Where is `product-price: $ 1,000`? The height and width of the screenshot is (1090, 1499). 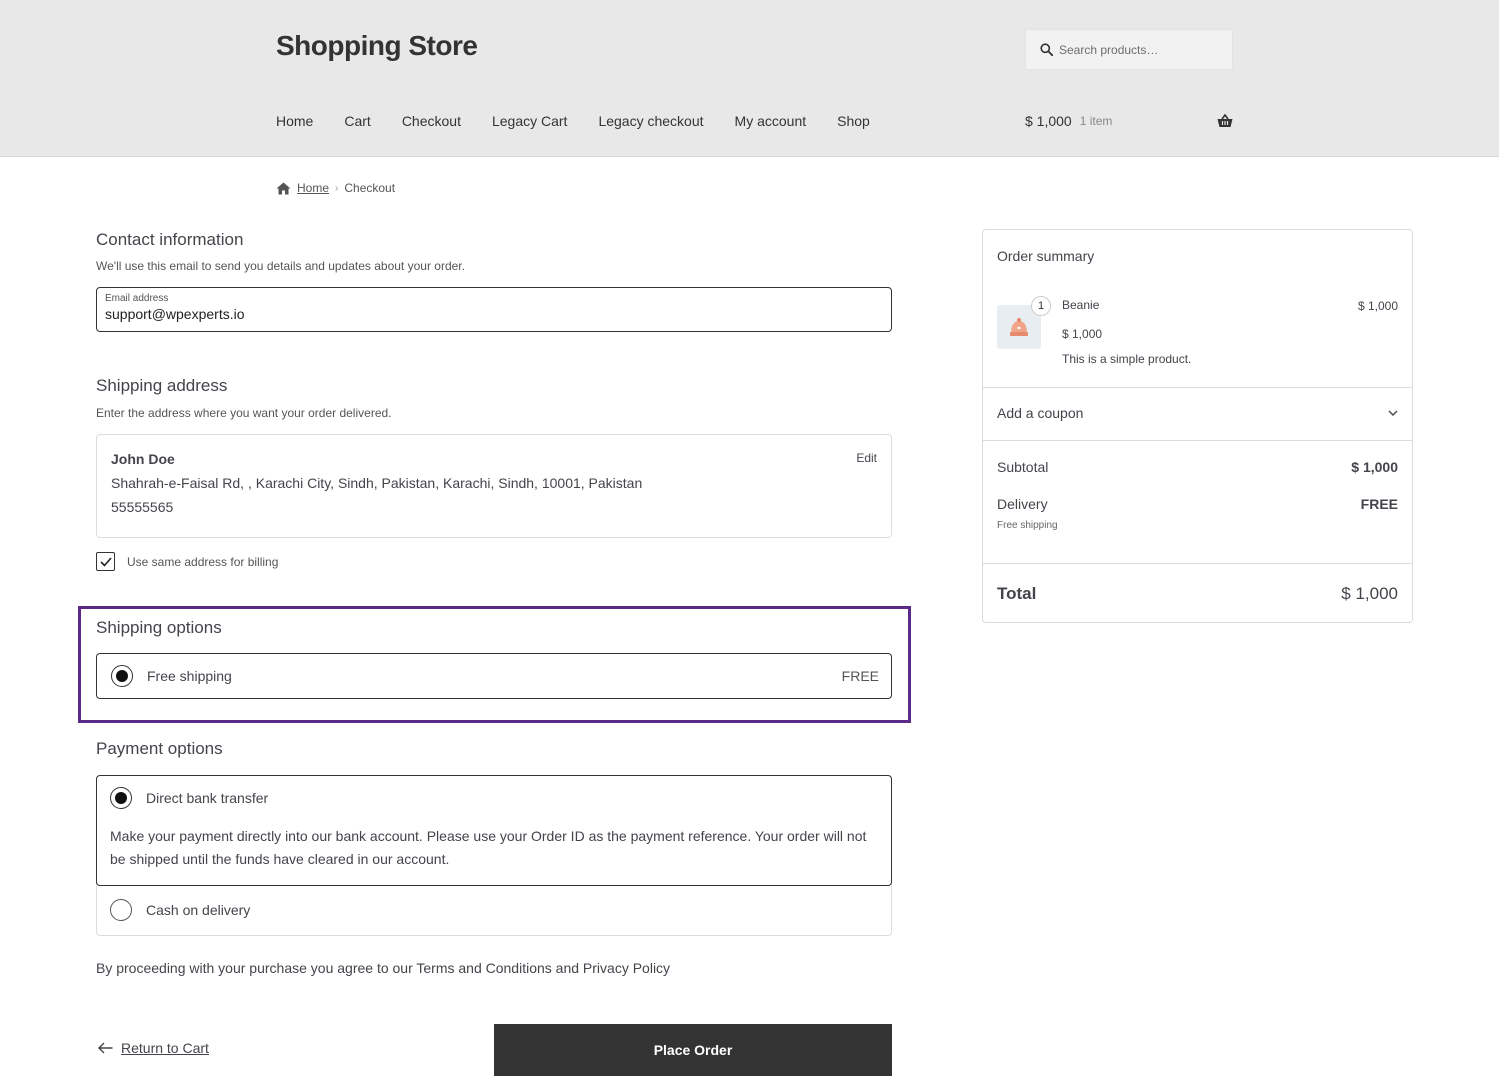 product-price: $ 1,000 is located at coordinates (1082, 334).